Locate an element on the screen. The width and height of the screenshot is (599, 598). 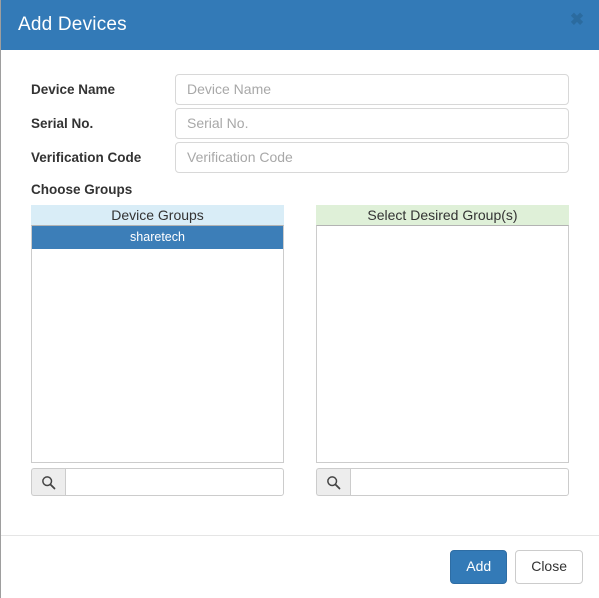
available-groups-search is located at coordinates (157, 482).